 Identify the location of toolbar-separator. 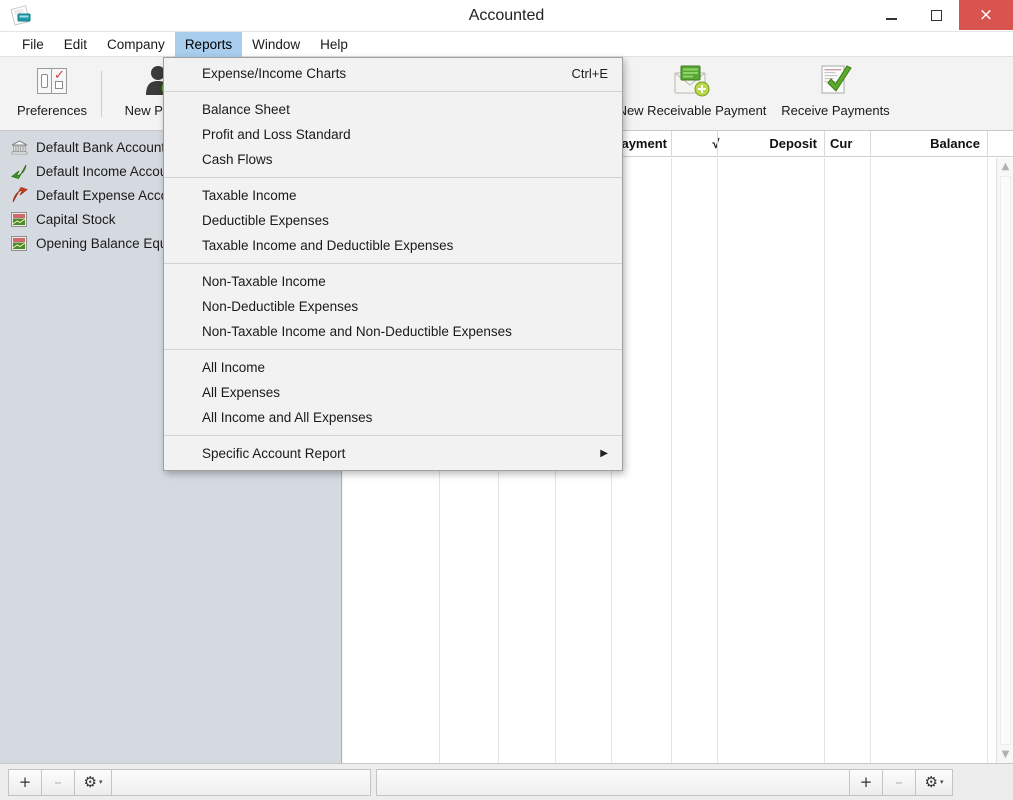
(101, 94).